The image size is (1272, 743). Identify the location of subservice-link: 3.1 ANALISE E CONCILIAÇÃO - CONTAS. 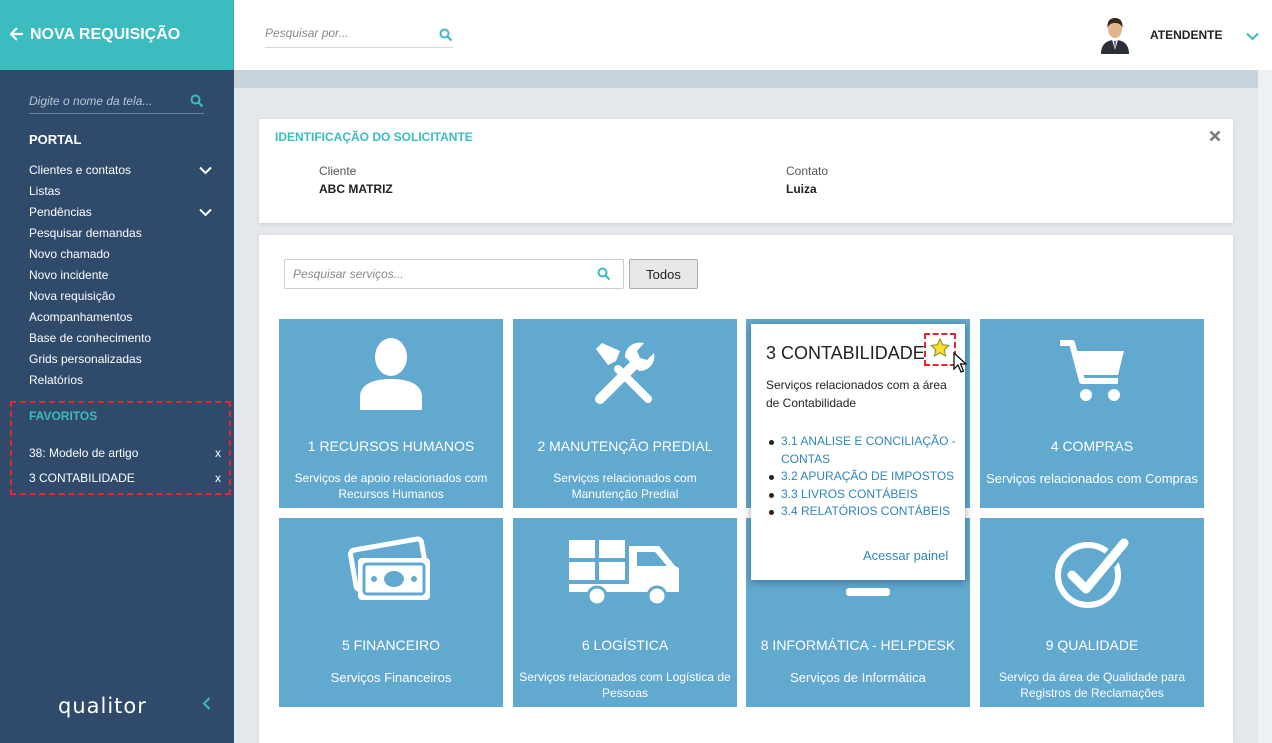
(863, 450).